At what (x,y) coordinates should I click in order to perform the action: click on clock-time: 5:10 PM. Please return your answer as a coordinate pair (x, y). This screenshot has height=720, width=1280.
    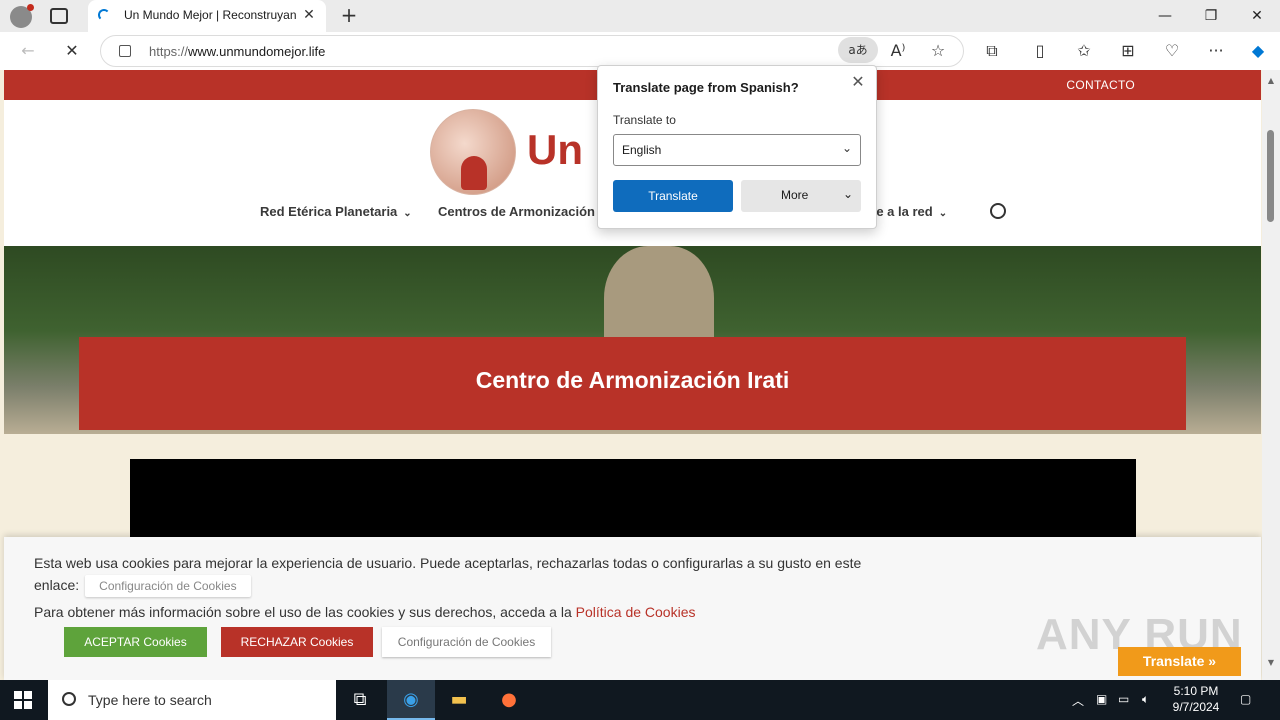
    Looking at the image, I should click on (1196, 691).